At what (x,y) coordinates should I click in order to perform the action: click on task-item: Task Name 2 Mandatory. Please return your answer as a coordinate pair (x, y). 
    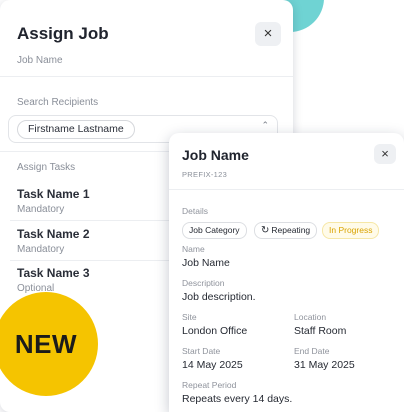
    Looking at the image, I should click on (53, 241).